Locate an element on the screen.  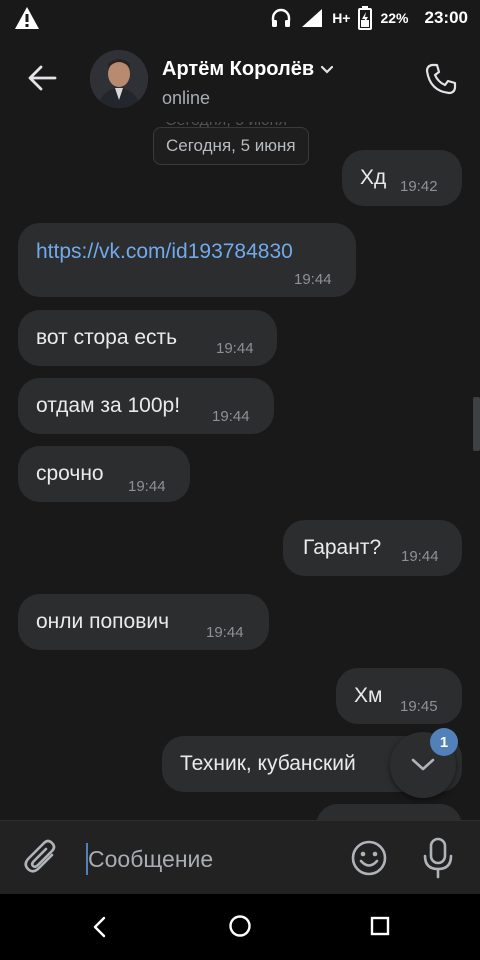
message-text: вот стора есть is located at coordinates (107, 337).